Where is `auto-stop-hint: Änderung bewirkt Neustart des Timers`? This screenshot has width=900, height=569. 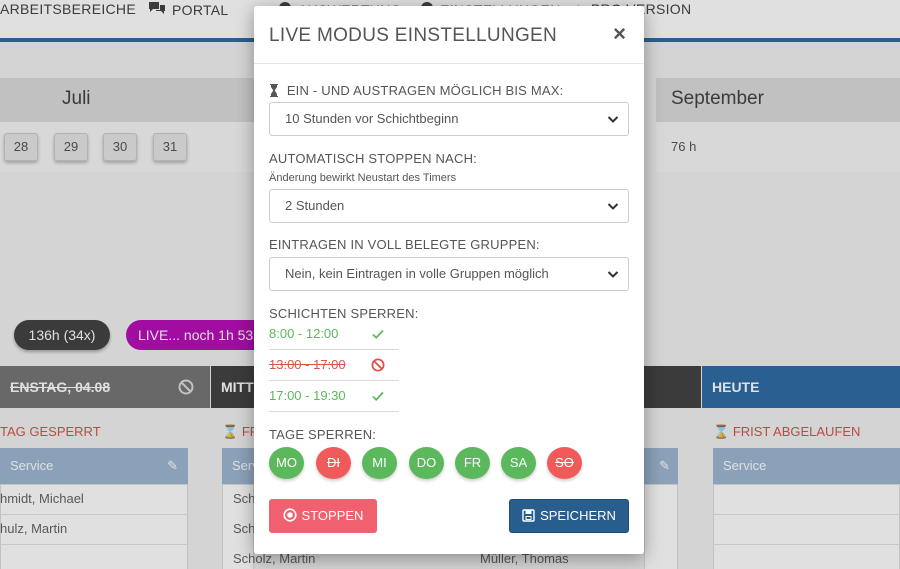 auto-stop-hint: Änderung bewirkt Neustart des Timers is located at coordinates (363, 178).